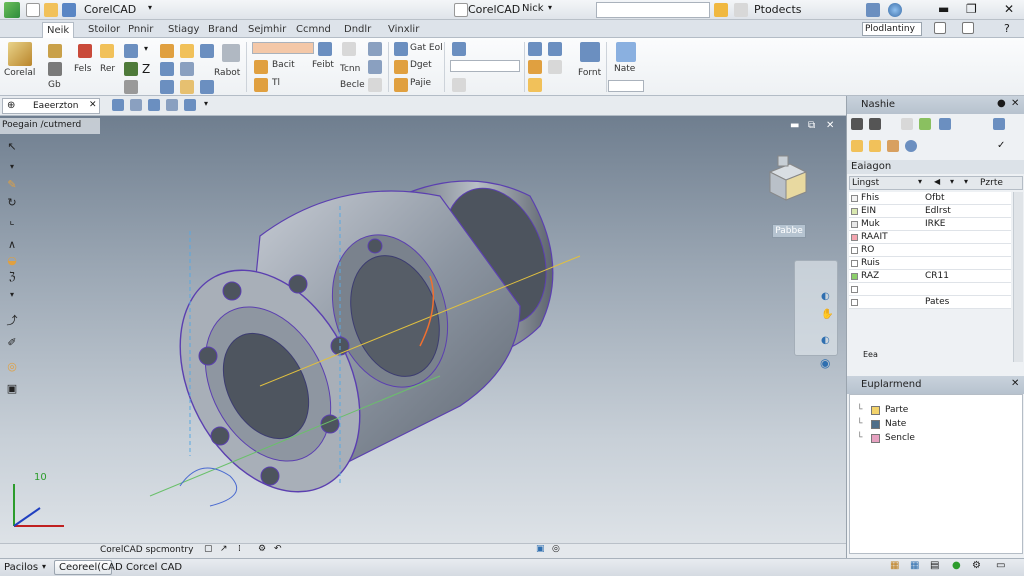 Image resolution: width=1024 pixels, height=576 pixels. Describe the element at coordinates (12, 10) in the screenshot. I see `app-logo-icon` at that location.